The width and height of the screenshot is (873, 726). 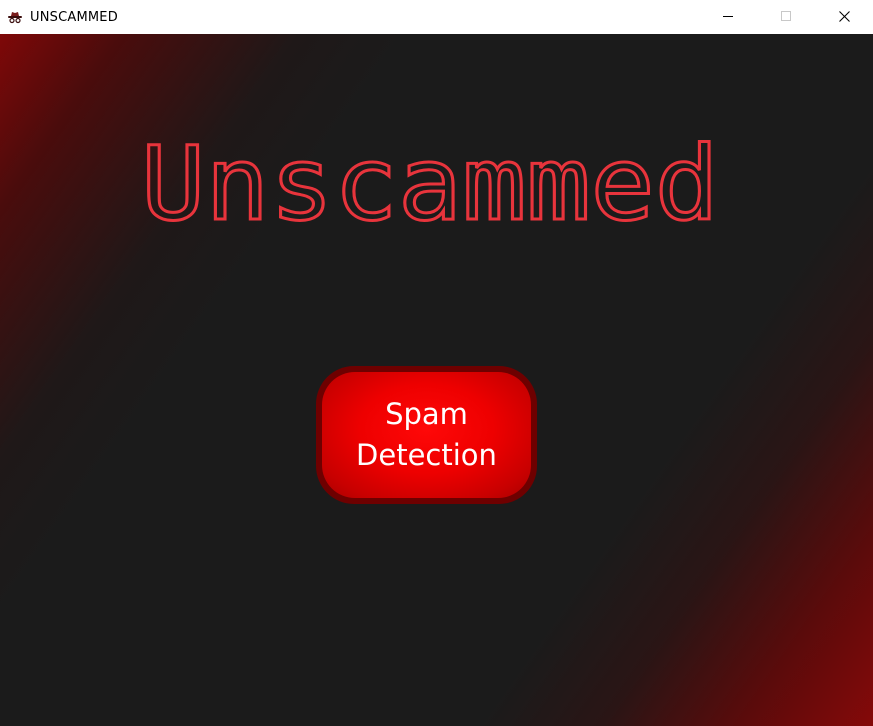 I want to click on window-controls, so click(x=786, y=17).